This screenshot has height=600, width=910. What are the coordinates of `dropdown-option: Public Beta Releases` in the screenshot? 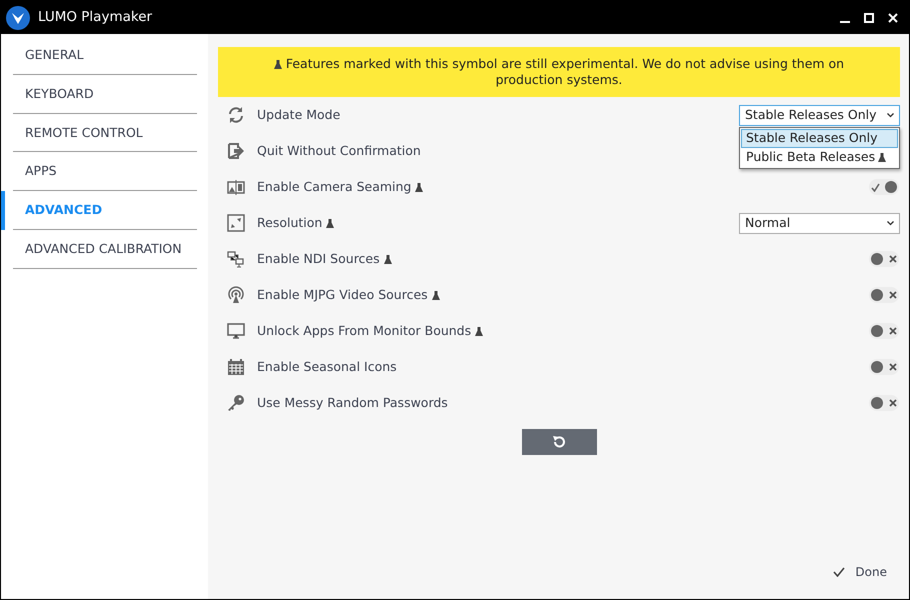 It's located at (819, 157).